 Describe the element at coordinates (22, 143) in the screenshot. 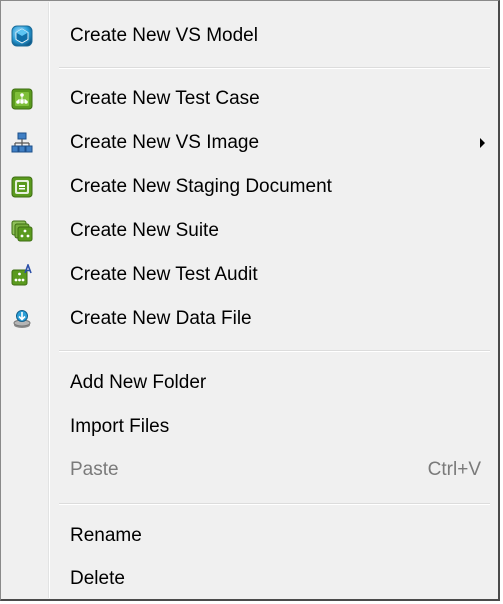

I see `vs-image-network-icon` at that location.